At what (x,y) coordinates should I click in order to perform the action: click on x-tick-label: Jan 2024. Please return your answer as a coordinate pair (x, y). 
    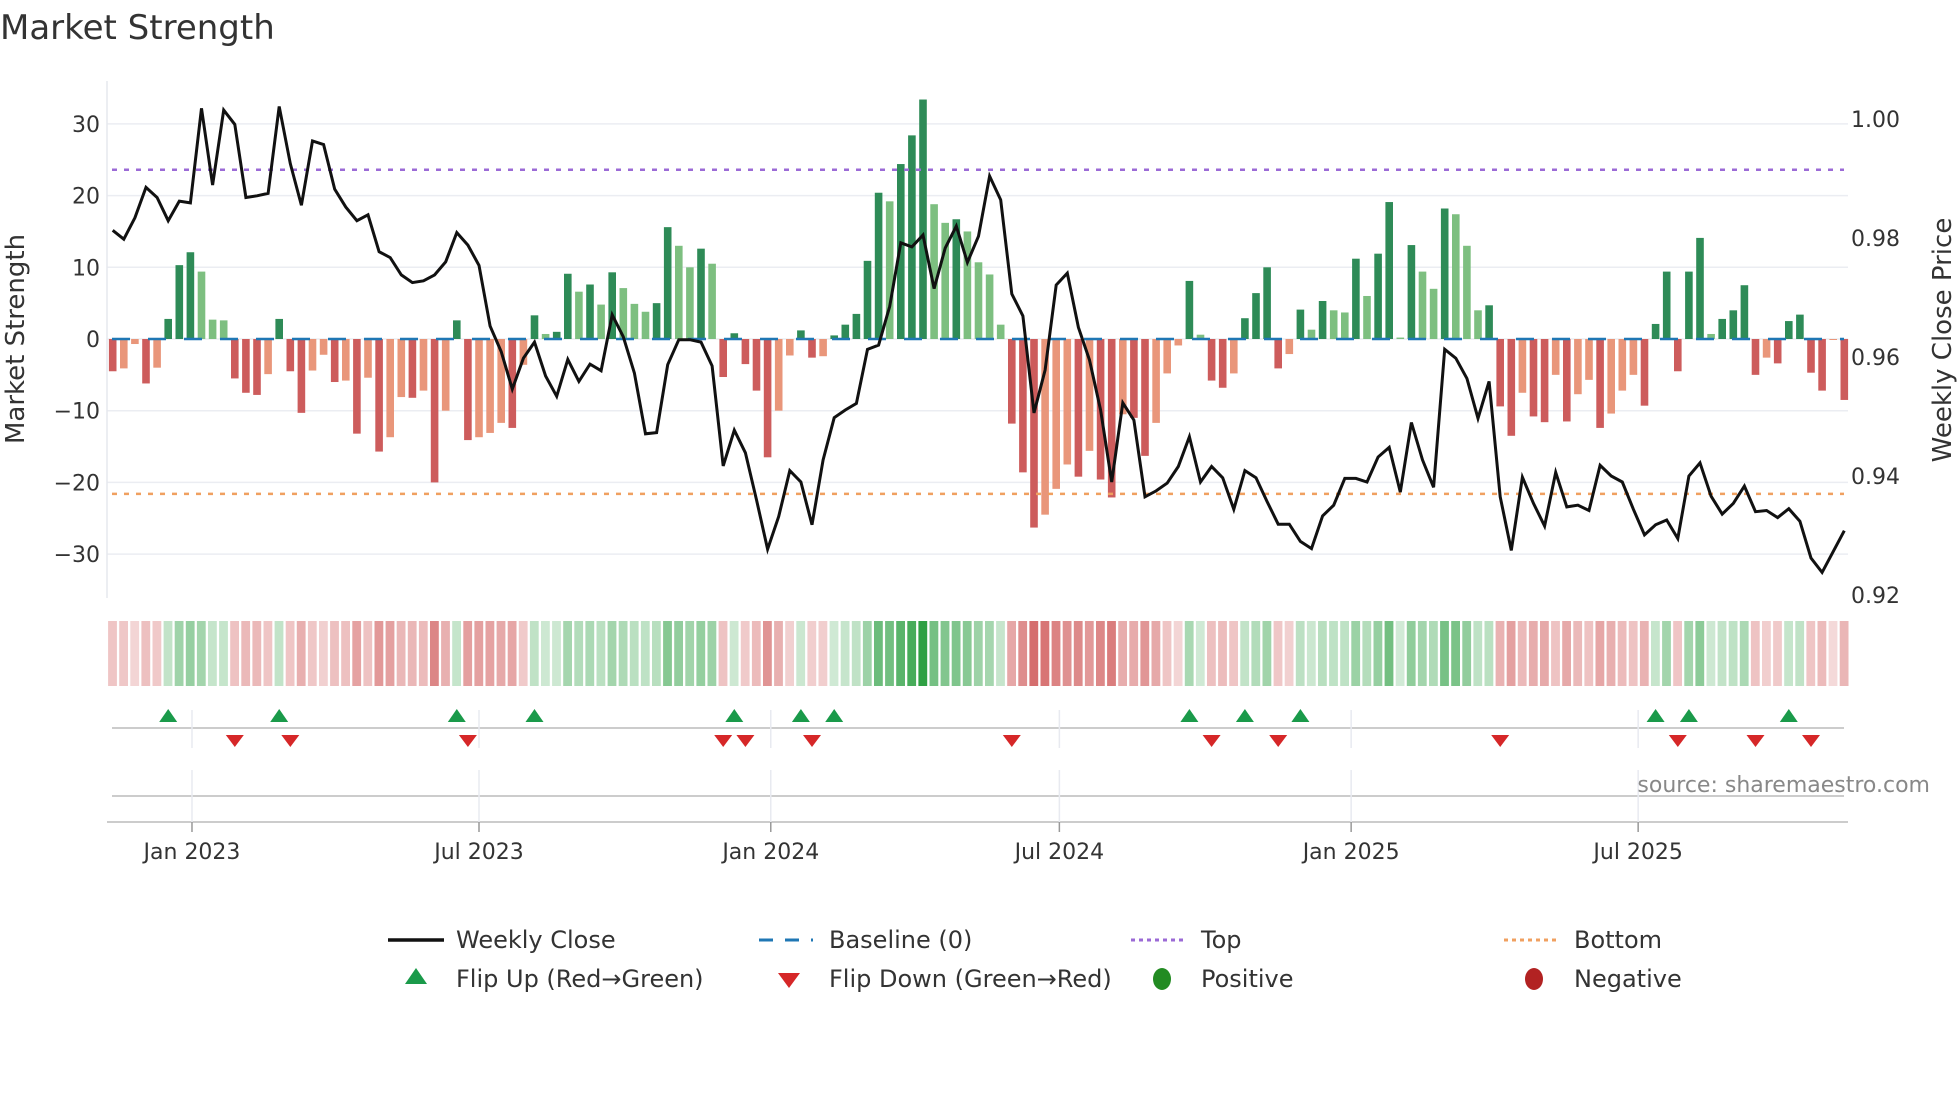
    Looking at the image, I should click on (769, 852).